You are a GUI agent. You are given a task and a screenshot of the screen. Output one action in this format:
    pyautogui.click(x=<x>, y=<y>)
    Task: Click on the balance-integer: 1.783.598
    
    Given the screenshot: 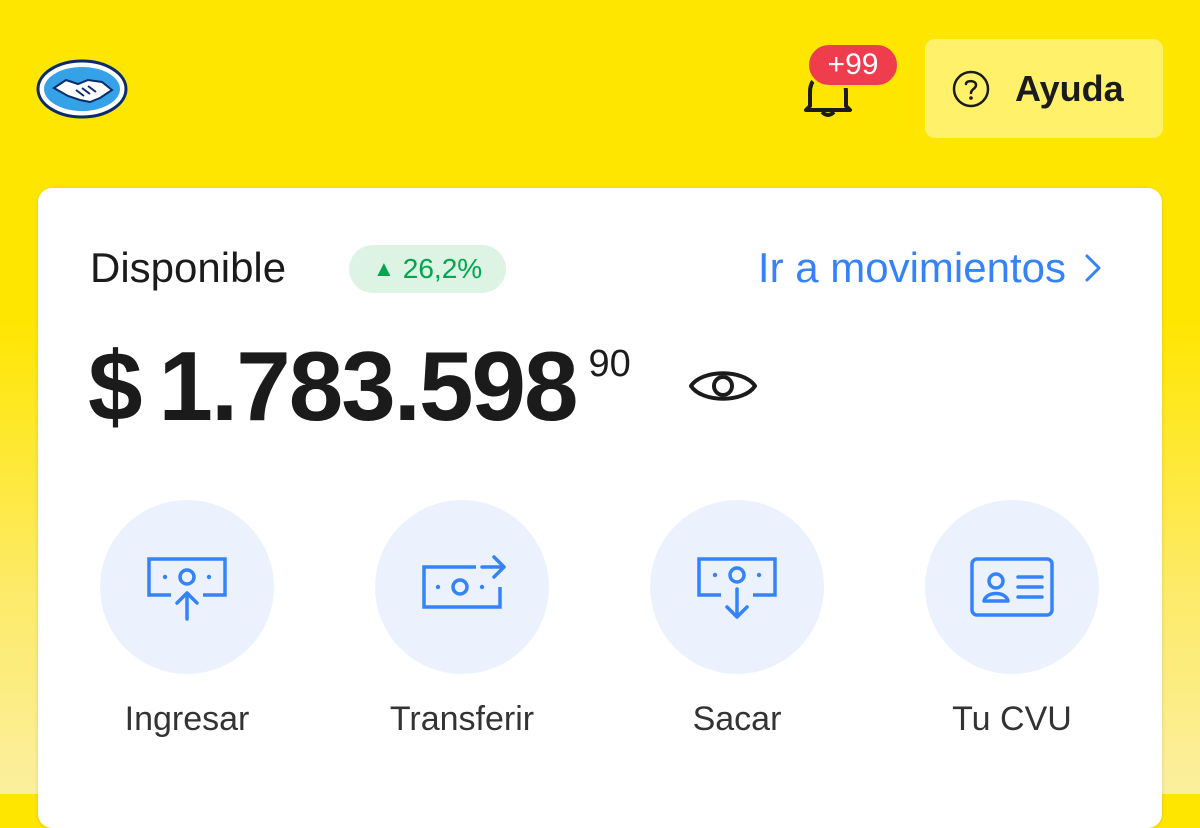 What is the action you would take?
    pyautogui.click(x=368, y=386)
    